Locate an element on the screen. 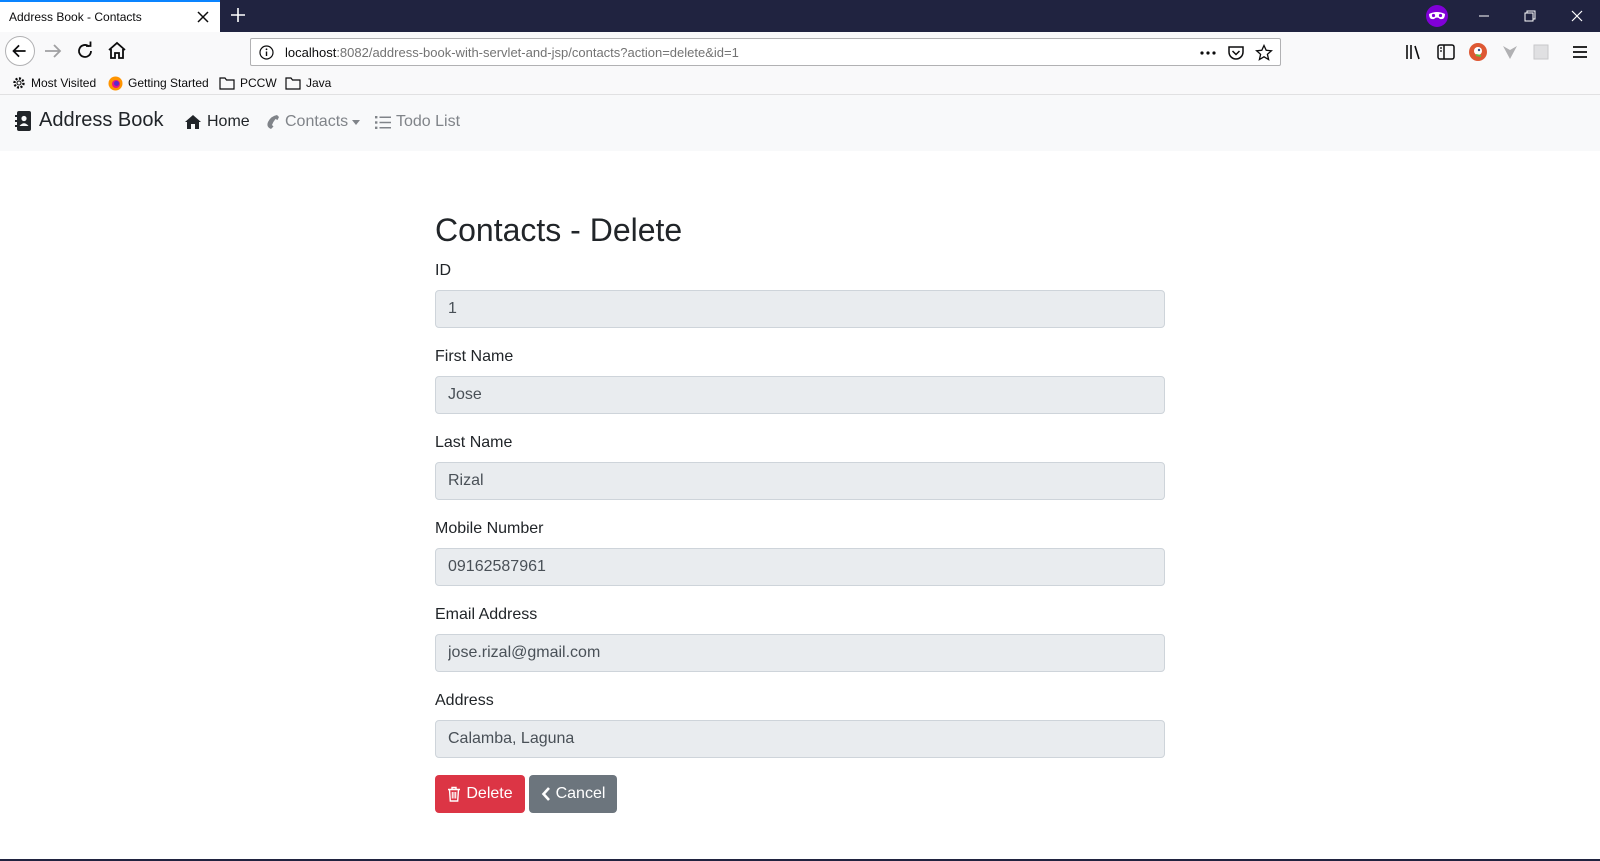  app-navbar: Address Book Home Contacts Todo List is located at coordinates (800, 123).